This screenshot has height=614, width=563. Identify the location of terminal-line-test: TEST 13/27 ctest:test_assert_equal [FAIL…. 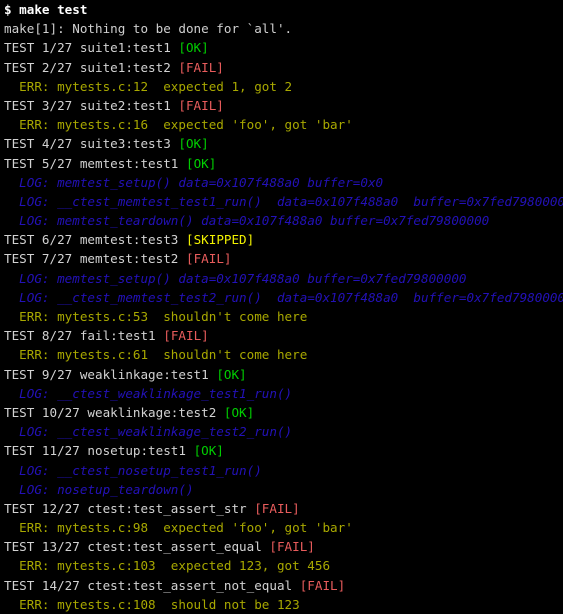
(281, 546).